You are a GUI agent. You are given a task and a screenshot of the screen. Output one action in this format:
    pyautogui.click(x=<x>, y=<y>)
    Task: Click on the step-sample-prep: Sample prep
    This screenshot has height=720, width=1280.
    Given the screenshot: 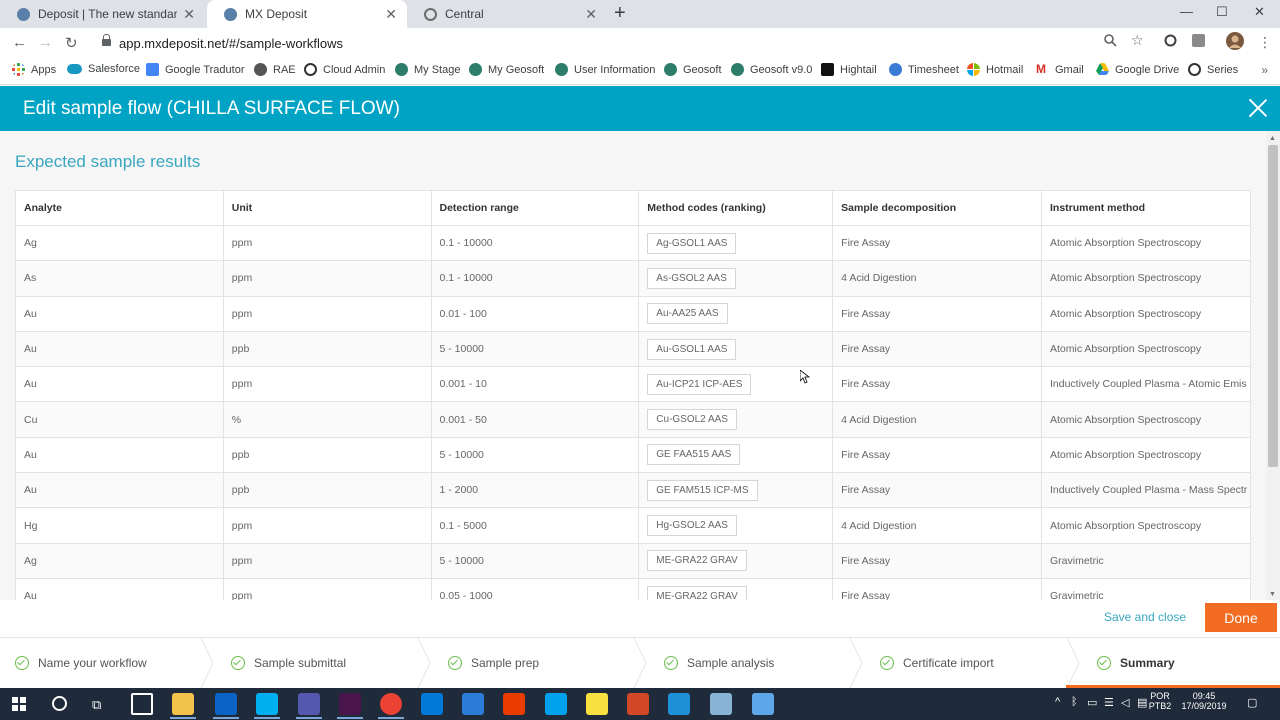 What is the action you would take?
    pyautogui.click(x=493, y=663)
    